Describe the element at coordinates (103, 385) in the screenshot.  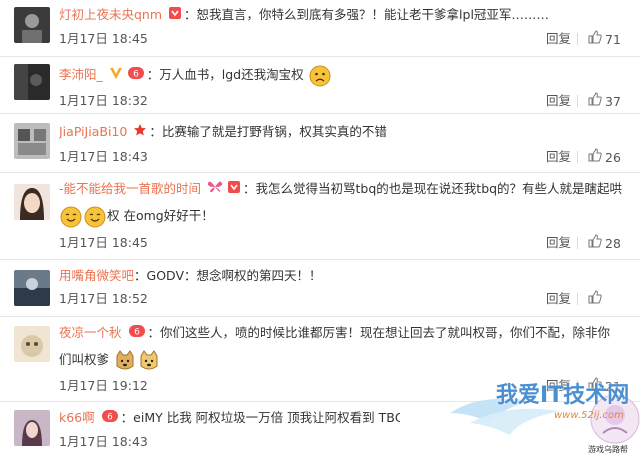
I see `comment-time: 1月17日 19:12` at that location.